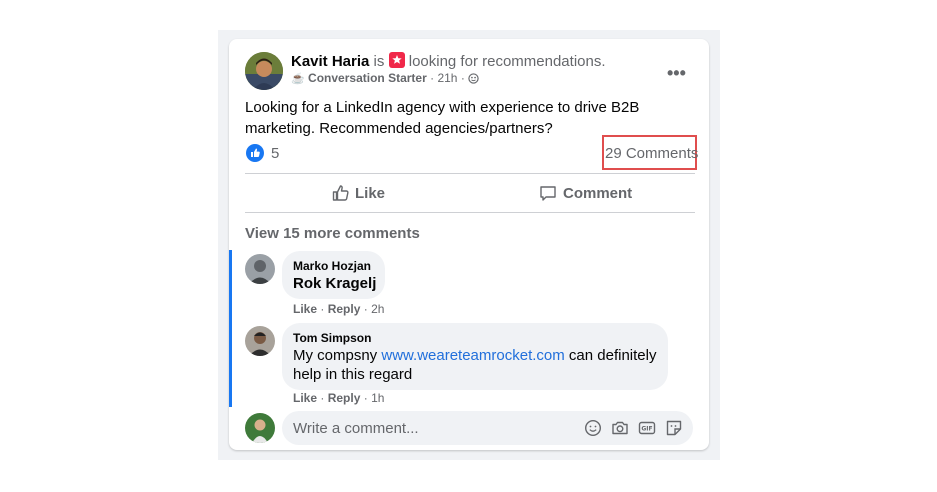 This screenshot has height=492, width=937. Describe the element at coordinates (353, 374) in the screenshot. I see `comment-text-line2: help in this regard` at that location.